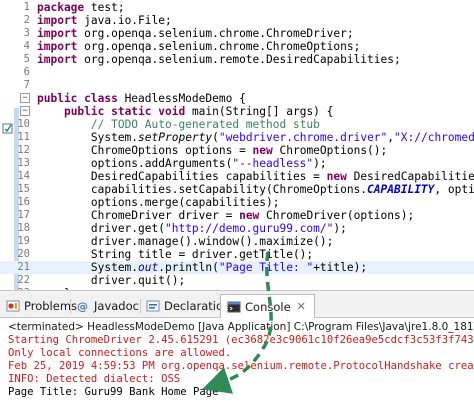 This screenshot has width=474, height=410. Describe the element at coordinates (113, 392) in the screenshot. I see `console-line-page-title: Page Title: Guru99 Bank Home Page` at that location.